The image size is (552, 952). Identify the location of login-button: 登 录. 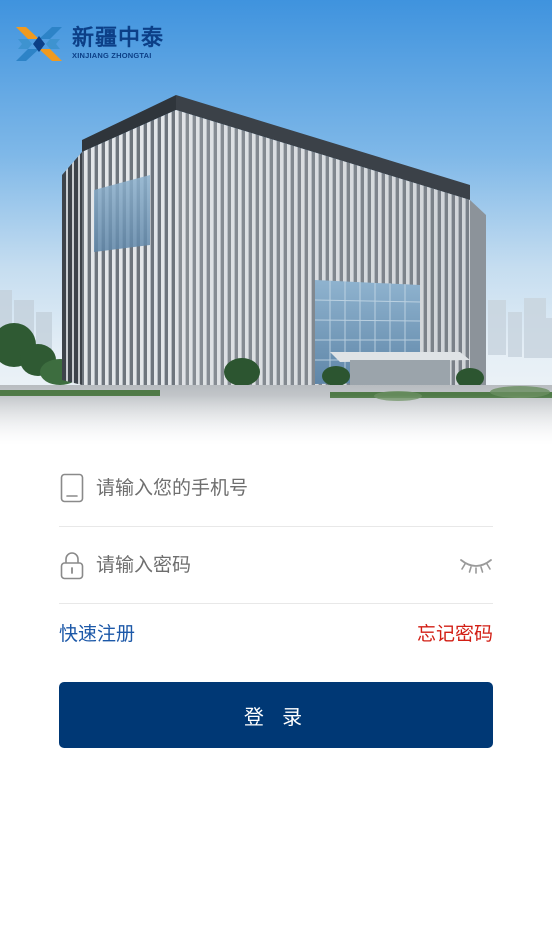
(276, 715).